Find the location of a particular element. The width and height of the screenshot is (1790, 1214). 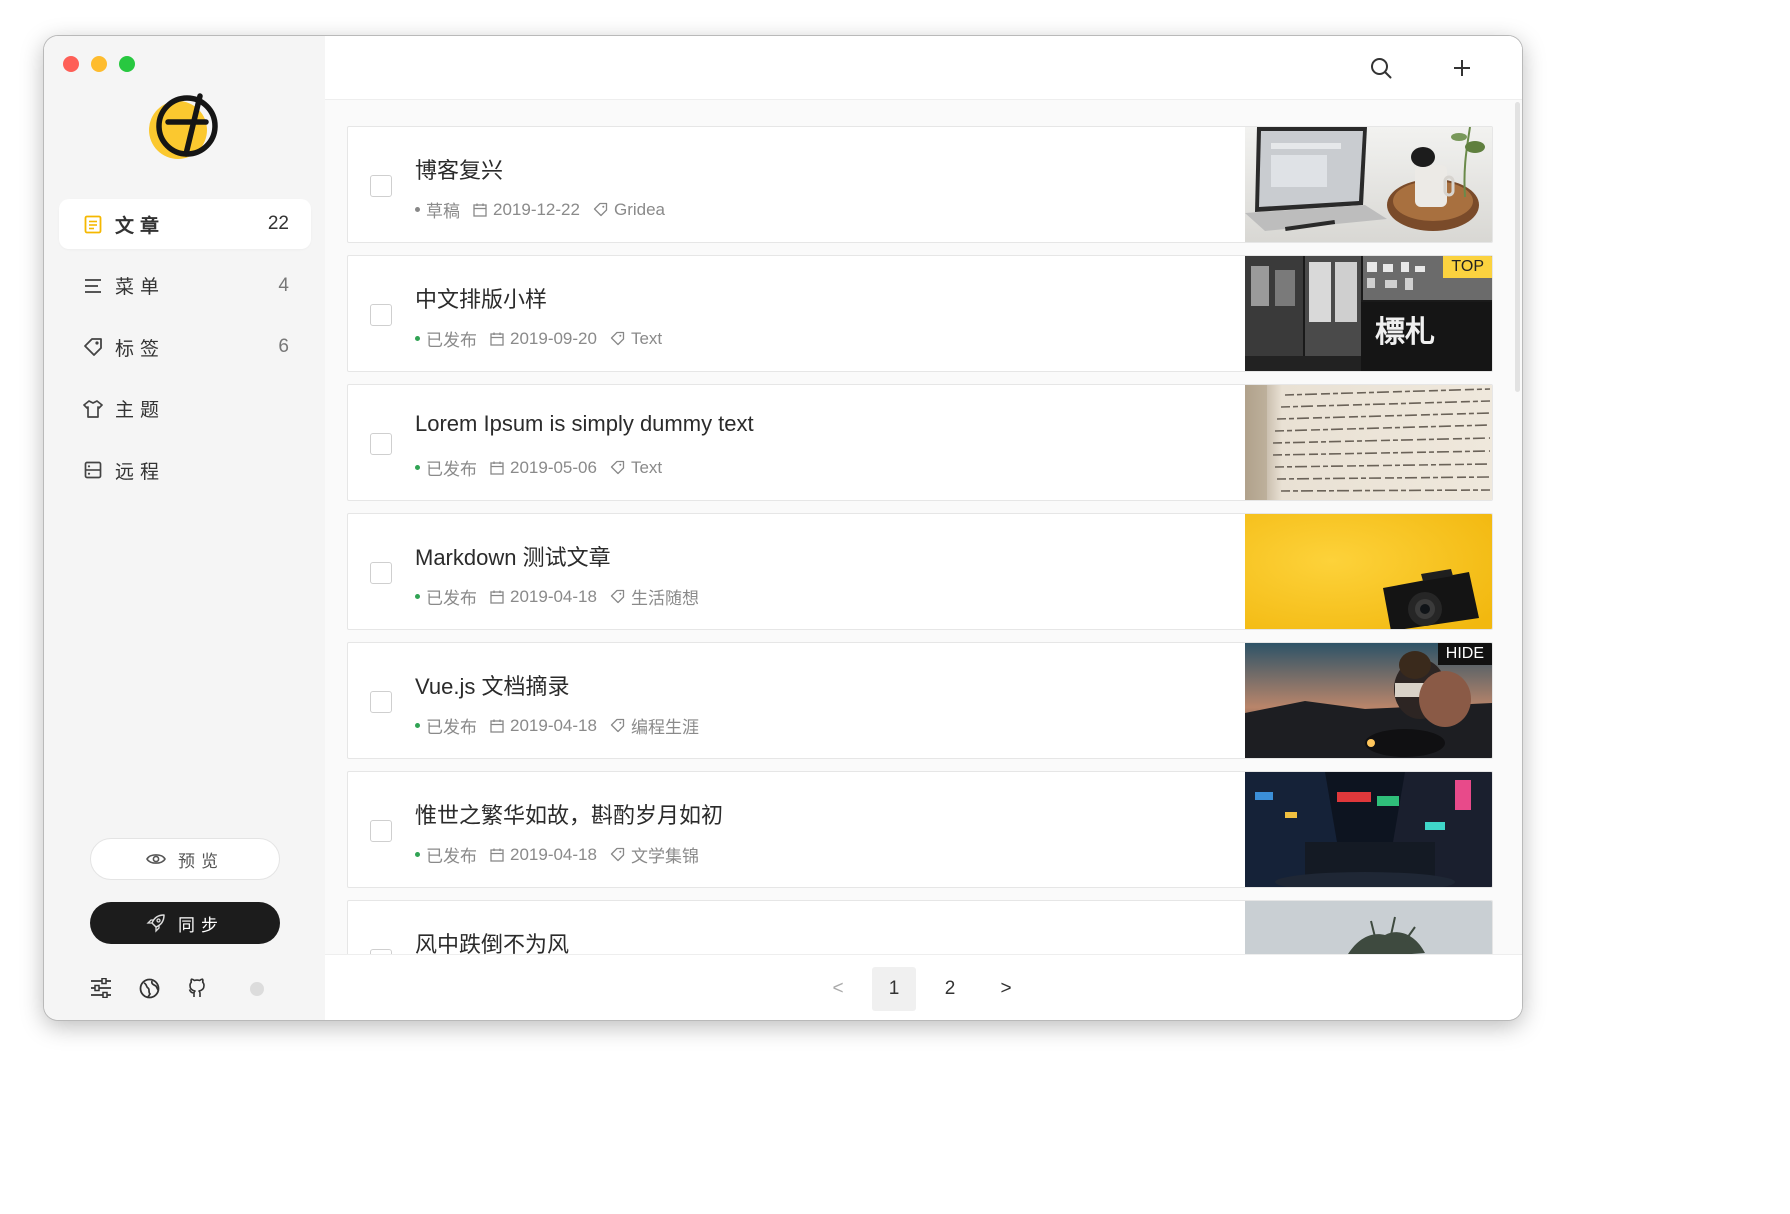

post-tag: 文学集锦 is located at coordinates (664, 856).